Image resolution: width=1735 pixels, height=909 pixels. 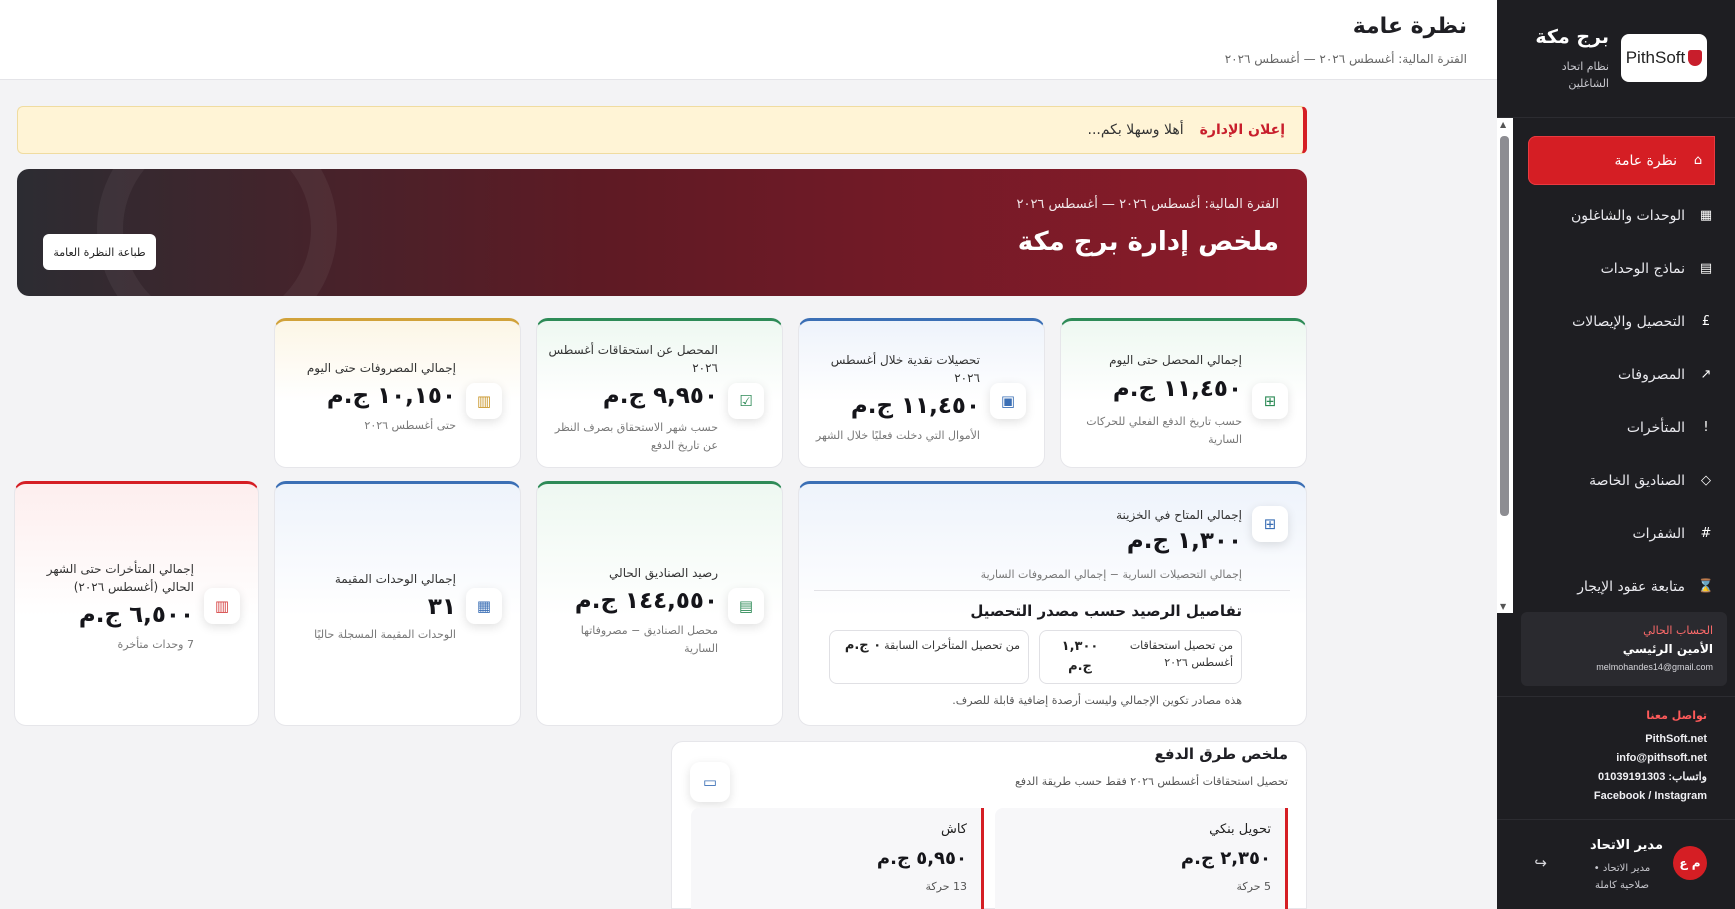 What do you see at coordinates (1626, 845) in the screenshot?
I see `user-name: مدير الاتحاد` at bounding box center [1626, 845].